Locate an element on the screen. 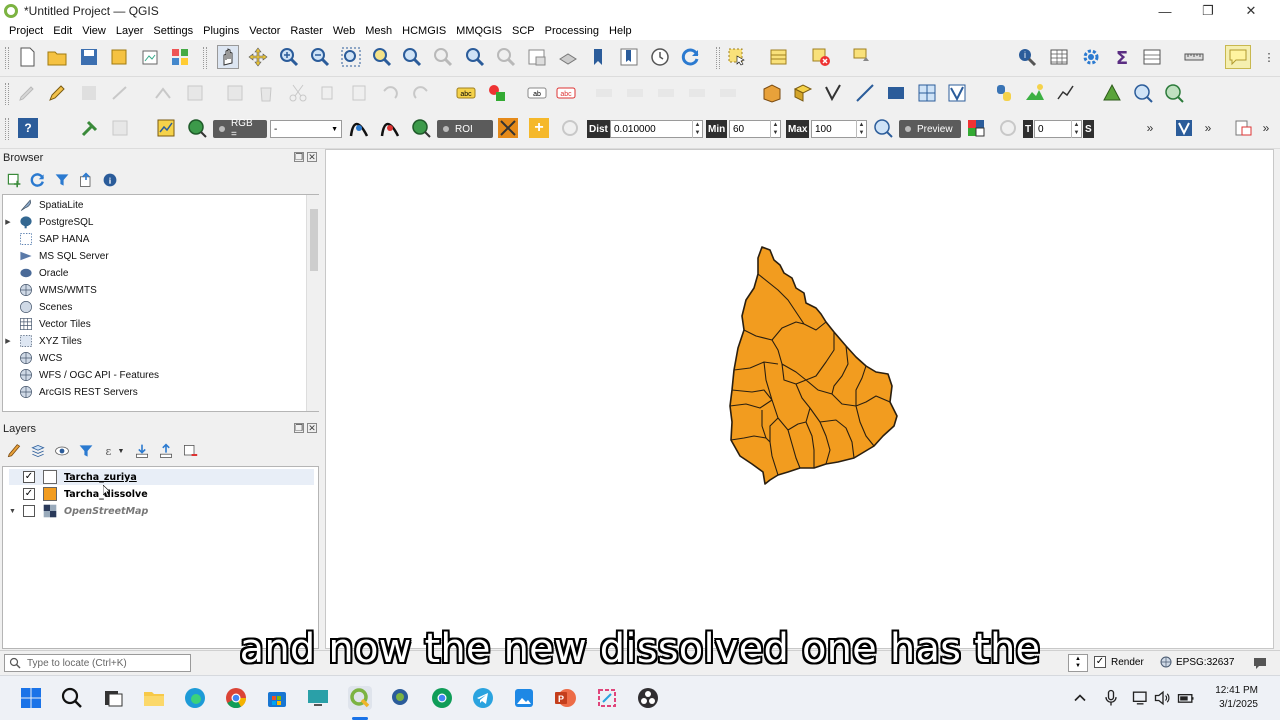 The image size is (1280, 720). zoom-last-icon is located at coordinates (475, 57).